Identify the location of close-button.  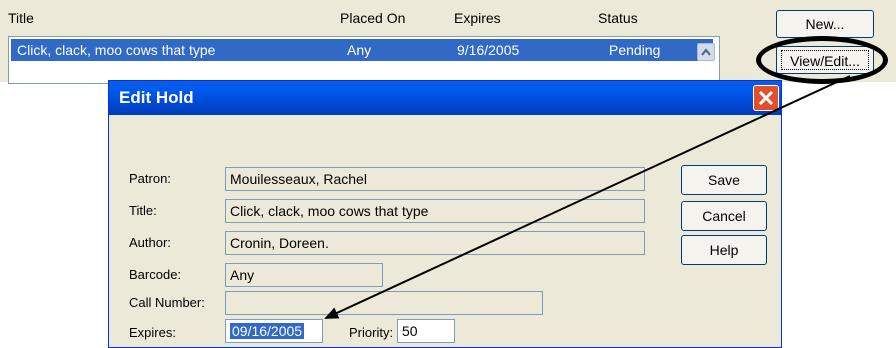
(766, 98).